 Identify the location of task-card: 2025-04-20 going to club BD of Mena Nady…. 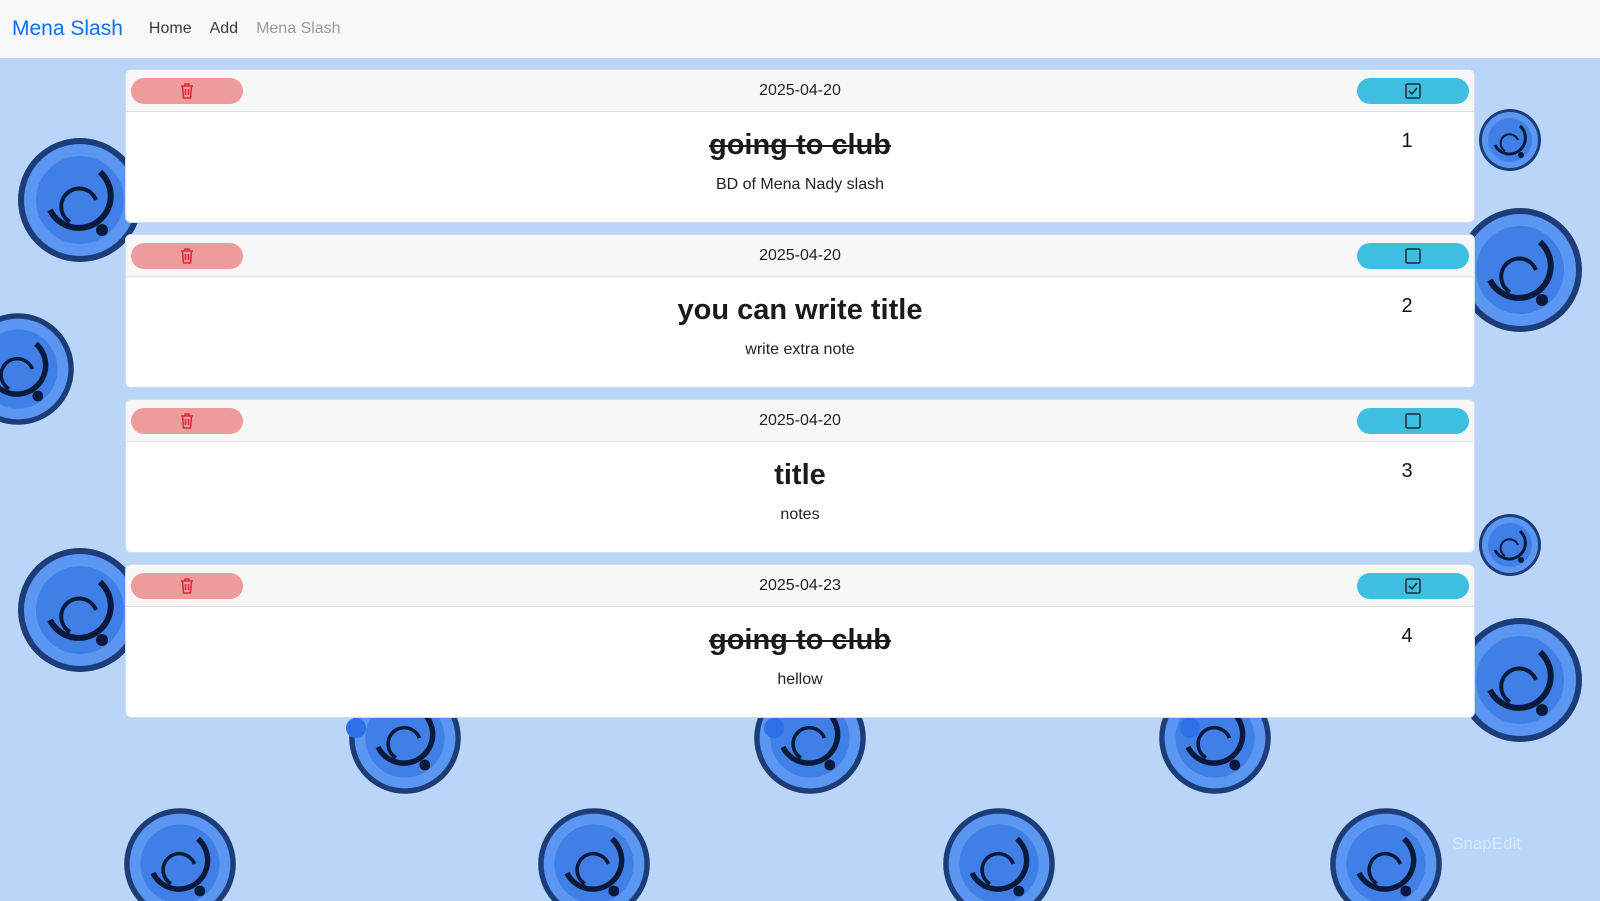
(800, 146).